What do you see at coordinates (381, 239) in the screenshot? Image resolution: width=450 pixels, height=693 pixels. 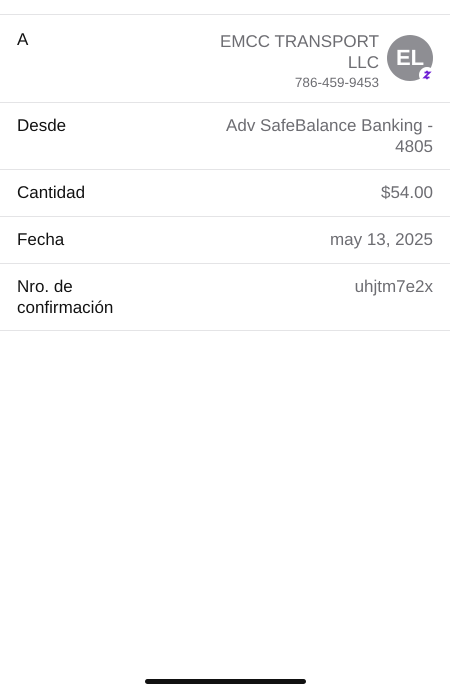 I see `field-value: may 13, 2025` at bounding box center [381, 239].